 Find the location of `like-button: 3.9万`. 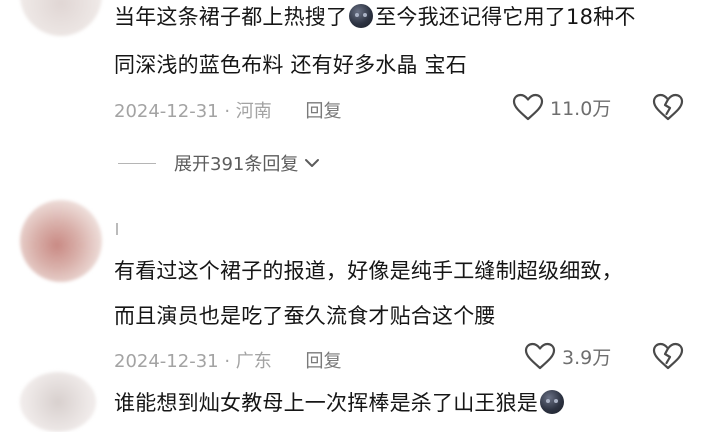

like-button: 3.9万 is located at coordinates (567, 356).